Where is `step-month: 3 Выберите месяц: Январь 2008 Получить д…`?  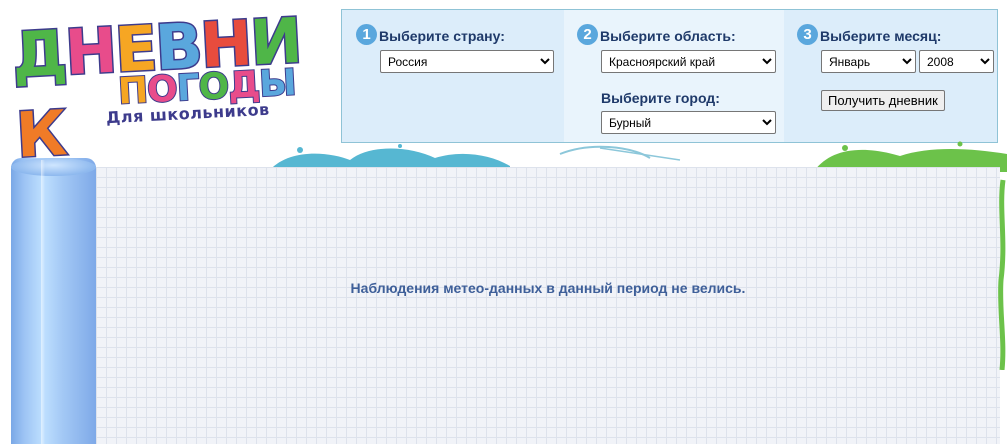
step-month: 3 Выберите месяц: Январь 2008 Получить д… is located at coordinates (890, 76).